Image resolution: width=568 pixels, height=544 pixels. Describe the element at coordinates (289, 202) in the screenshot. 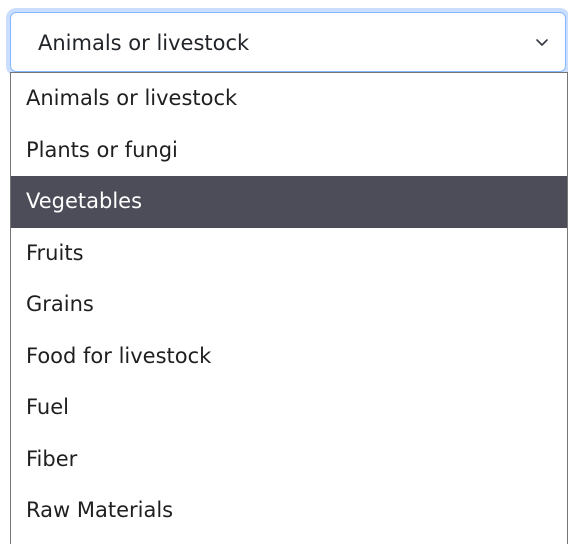

I see `option-vegetables: Vegetables` at that location.